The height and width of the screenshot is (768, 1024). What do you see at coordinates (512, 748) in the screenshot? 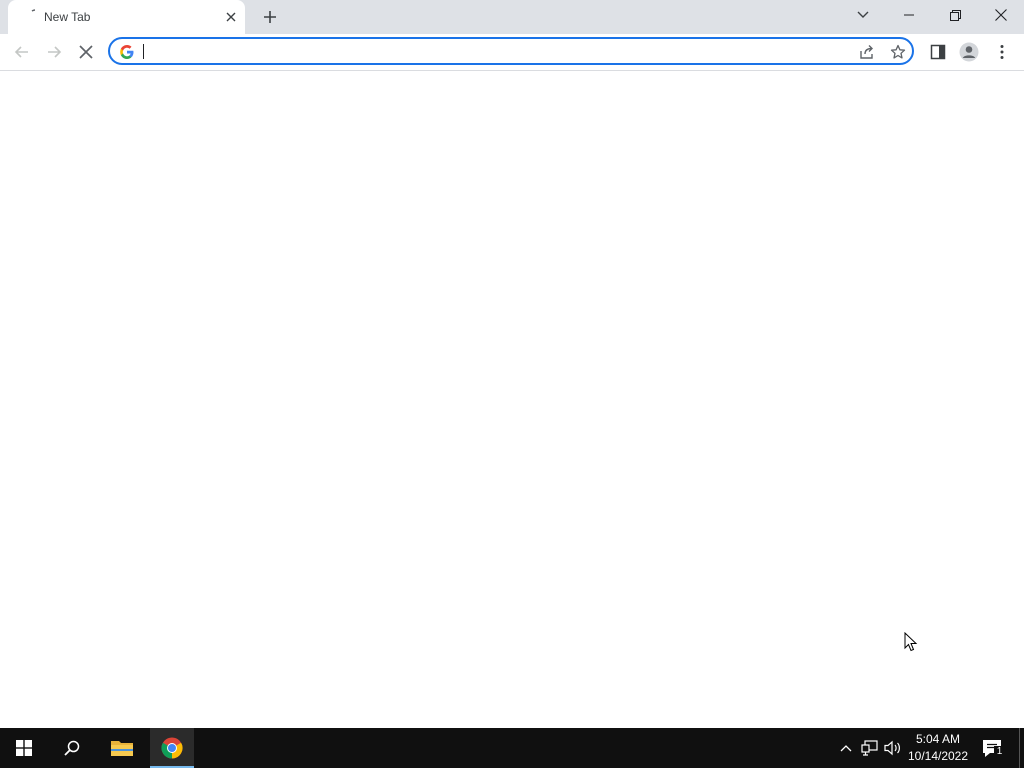
I see `taskbar: 5:04 AM 10/14/2022 1` at bounding box center [512, 748].